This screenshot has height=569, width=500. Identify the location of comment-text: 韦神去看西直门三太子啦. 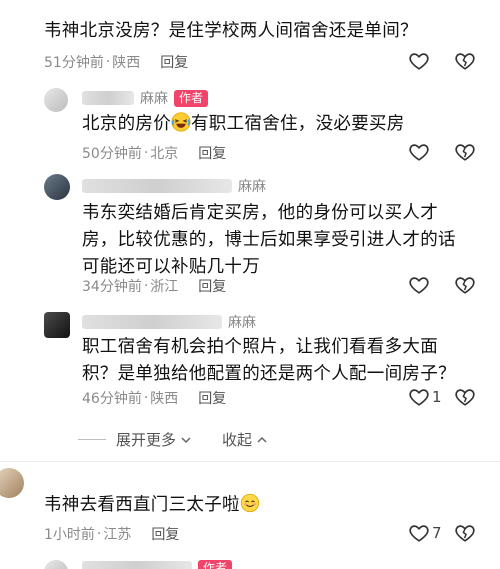
(152, 505).